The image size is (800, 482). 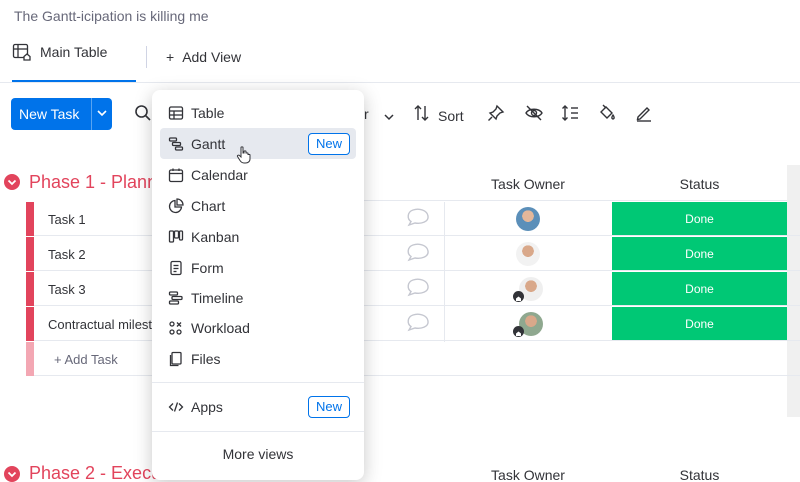 I want to click on search-icon, so click(x=143, y=115).